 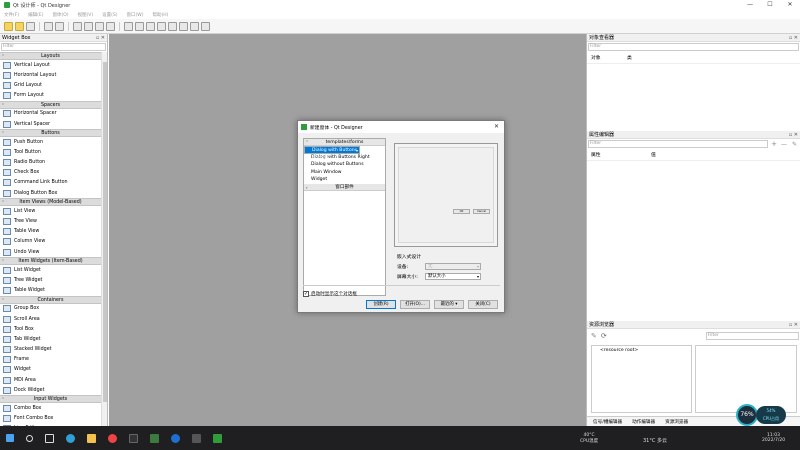 What do you see at coordinates (50, 309) in the screenshot?
I see `widget-item: Group Box` at bounding box center [50, 309].